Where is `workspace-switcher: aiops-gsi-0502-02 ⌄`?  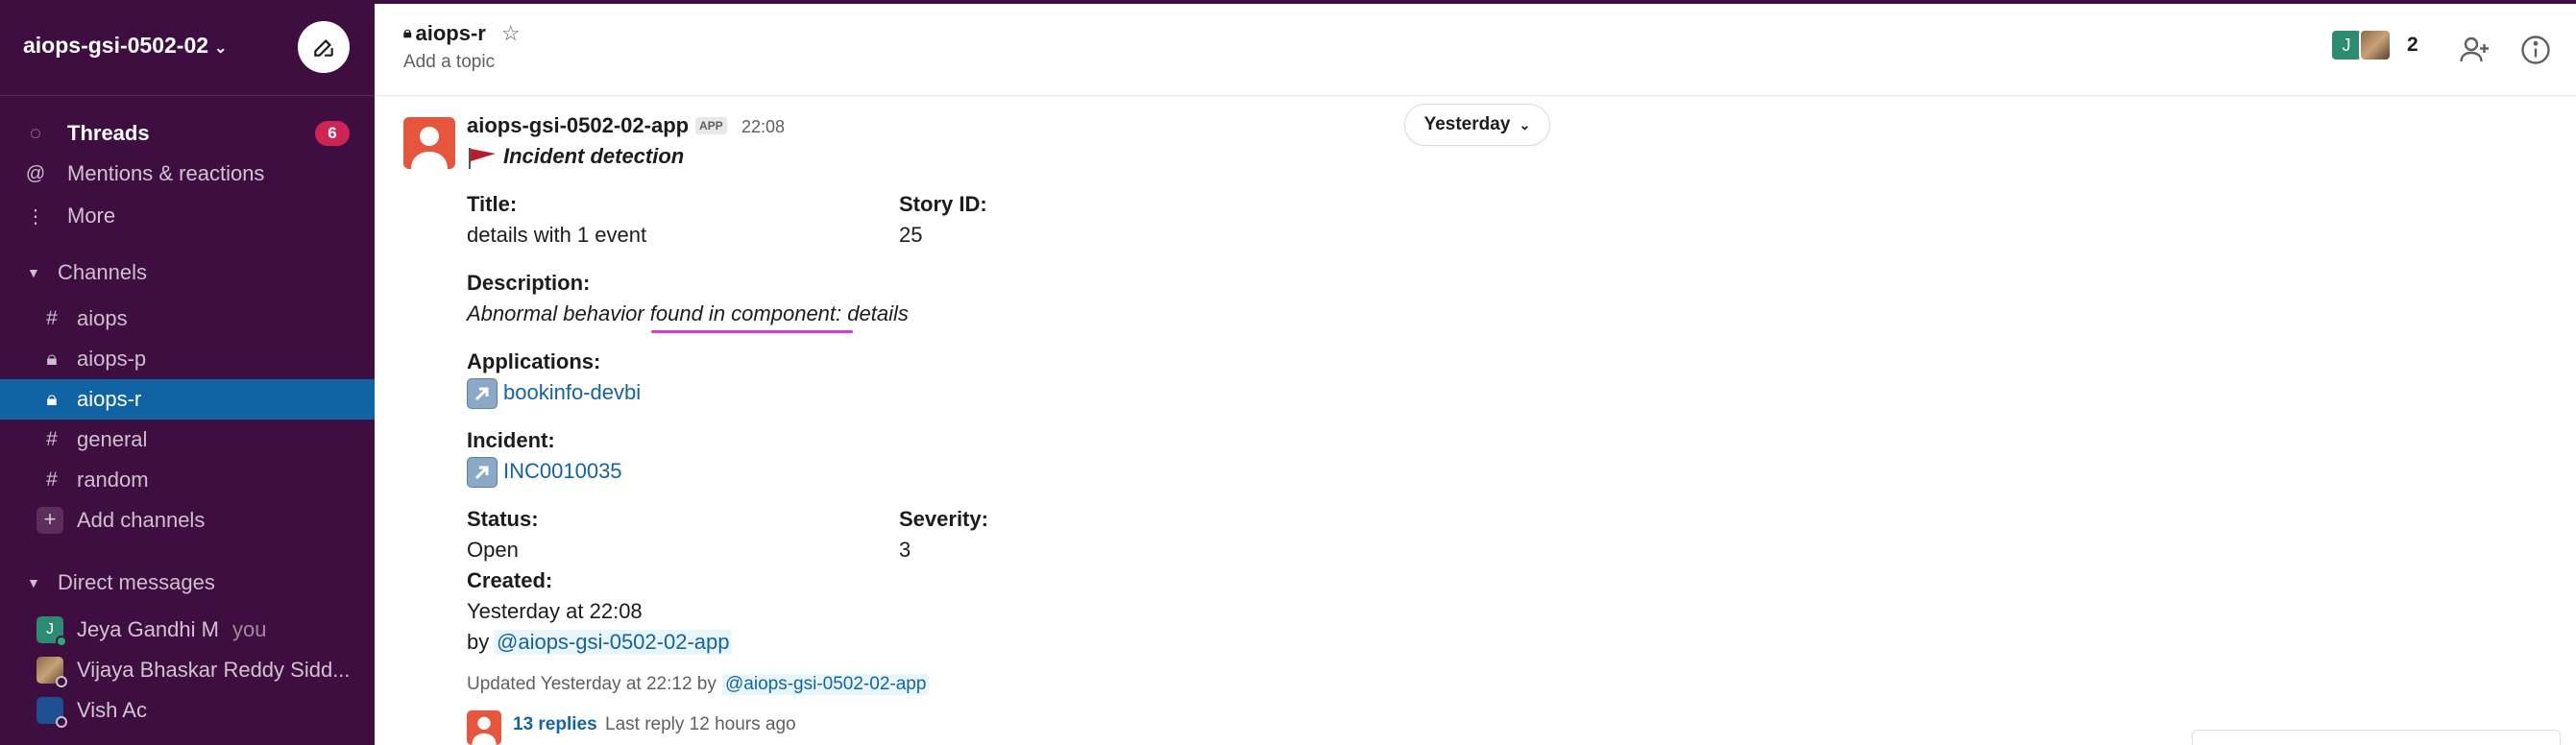 workspace-switcher: aiops-gsi-0502-02 ⌄ is located at coordinates (125, 46).